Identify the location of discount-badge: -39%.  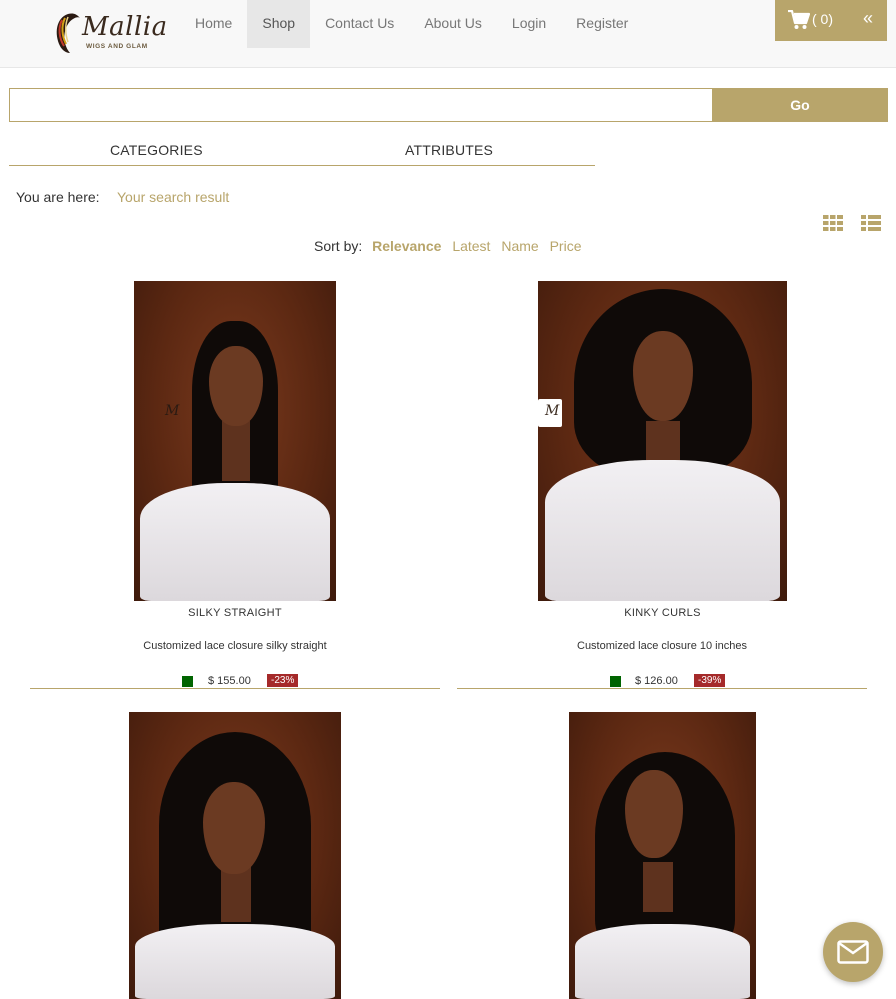
(710, 680).